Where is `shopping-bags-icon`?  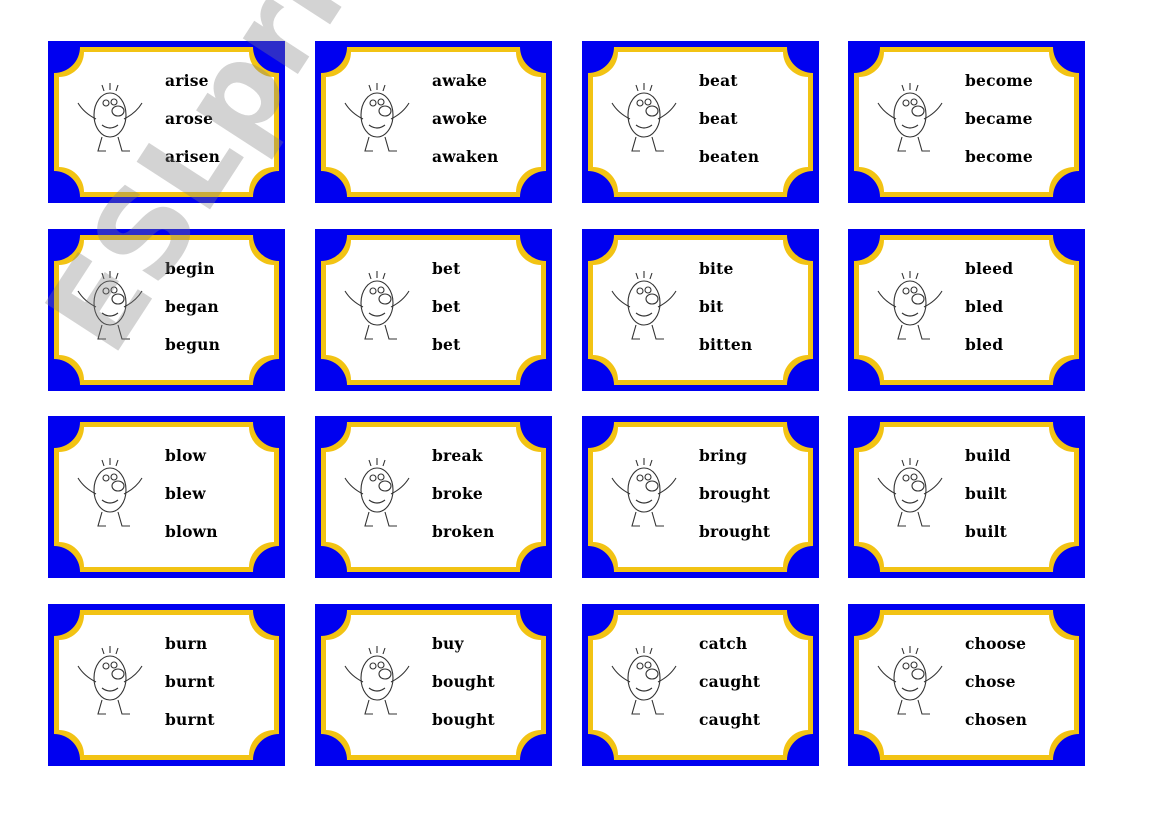
shopping-bags-icon is located at coordinates (377, 680).